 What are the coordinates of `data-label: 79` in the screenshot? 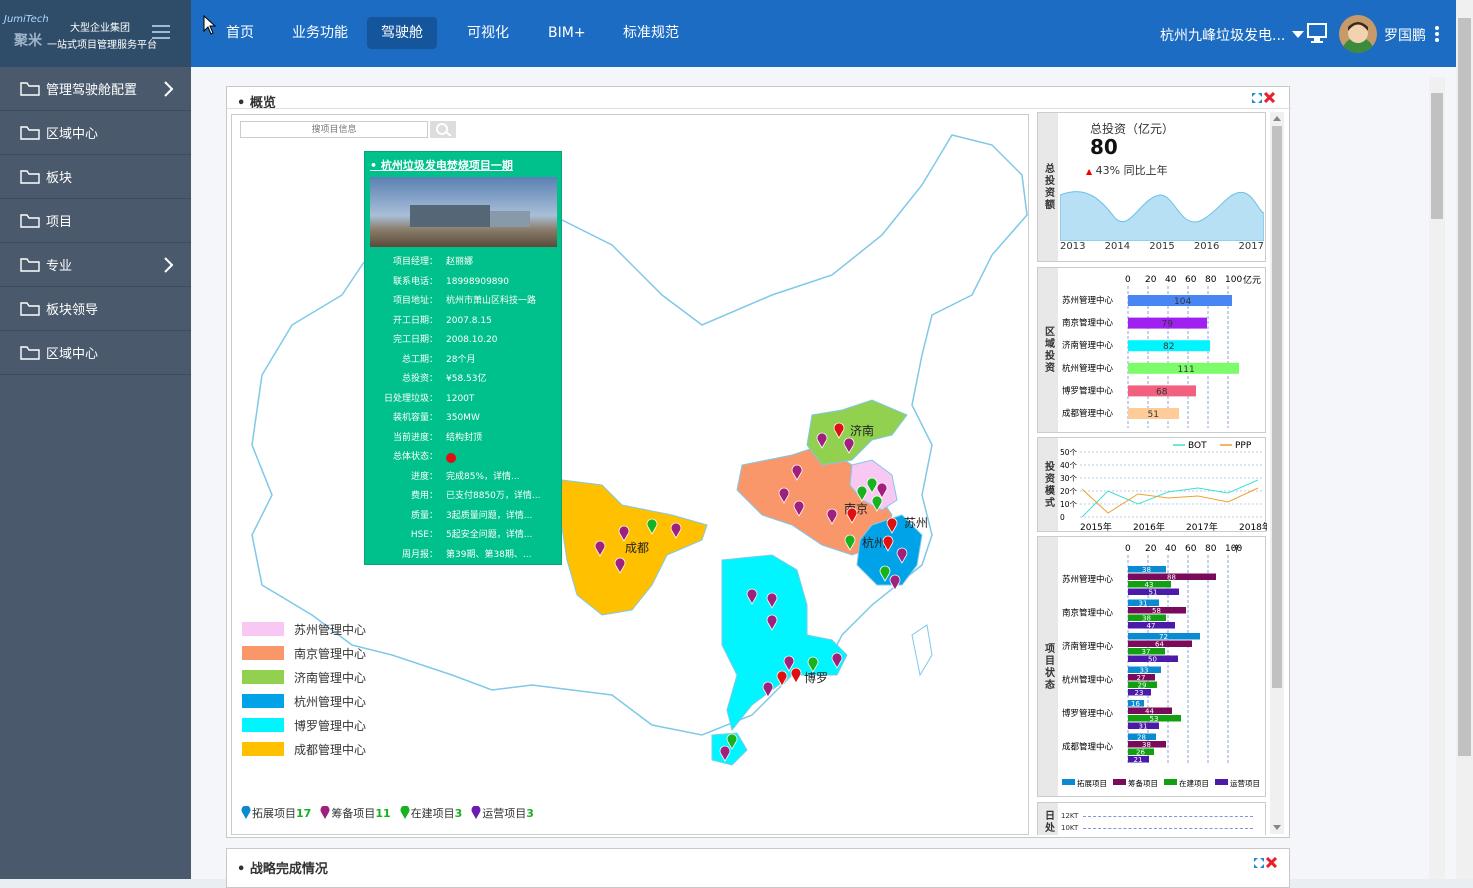 It's located at (1168, 325).